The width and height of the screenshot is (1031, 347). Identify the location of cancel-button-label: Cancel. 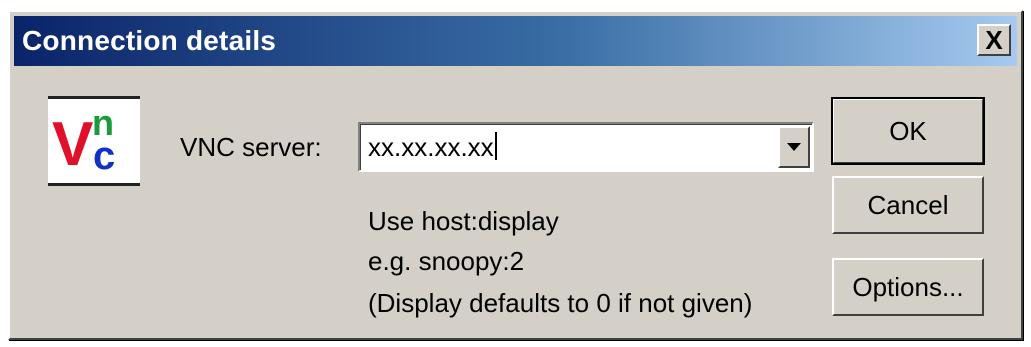
(908, 204).